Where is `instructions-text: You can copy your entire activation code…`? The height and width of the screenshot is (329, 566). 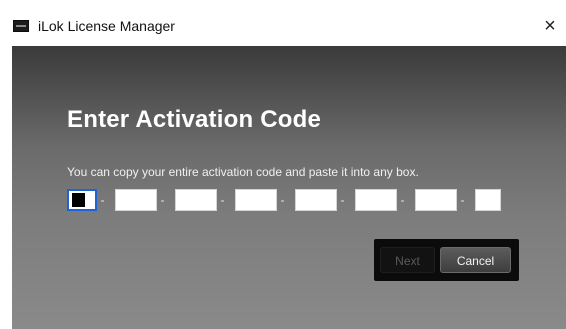 instructions-text: You can copy your entire activation code… is located at coordinates (243, 172).